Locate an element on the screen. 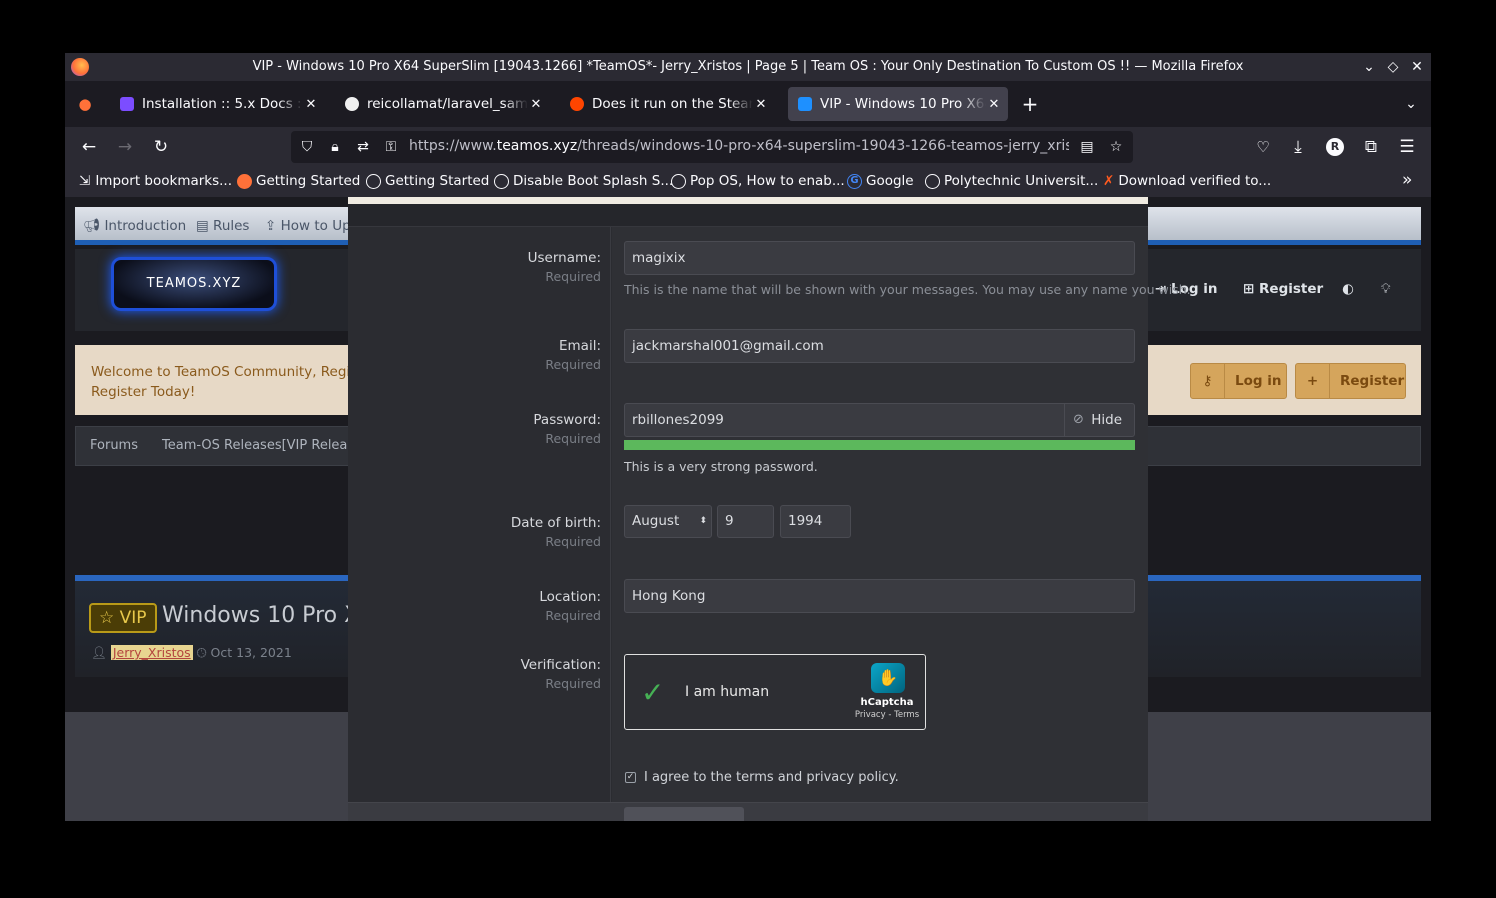 The height and width of the screenshot is (898, 1496). tab-github-laravel: reicollamat/laravel_sams ✕ is located at coordinates (442, 104).